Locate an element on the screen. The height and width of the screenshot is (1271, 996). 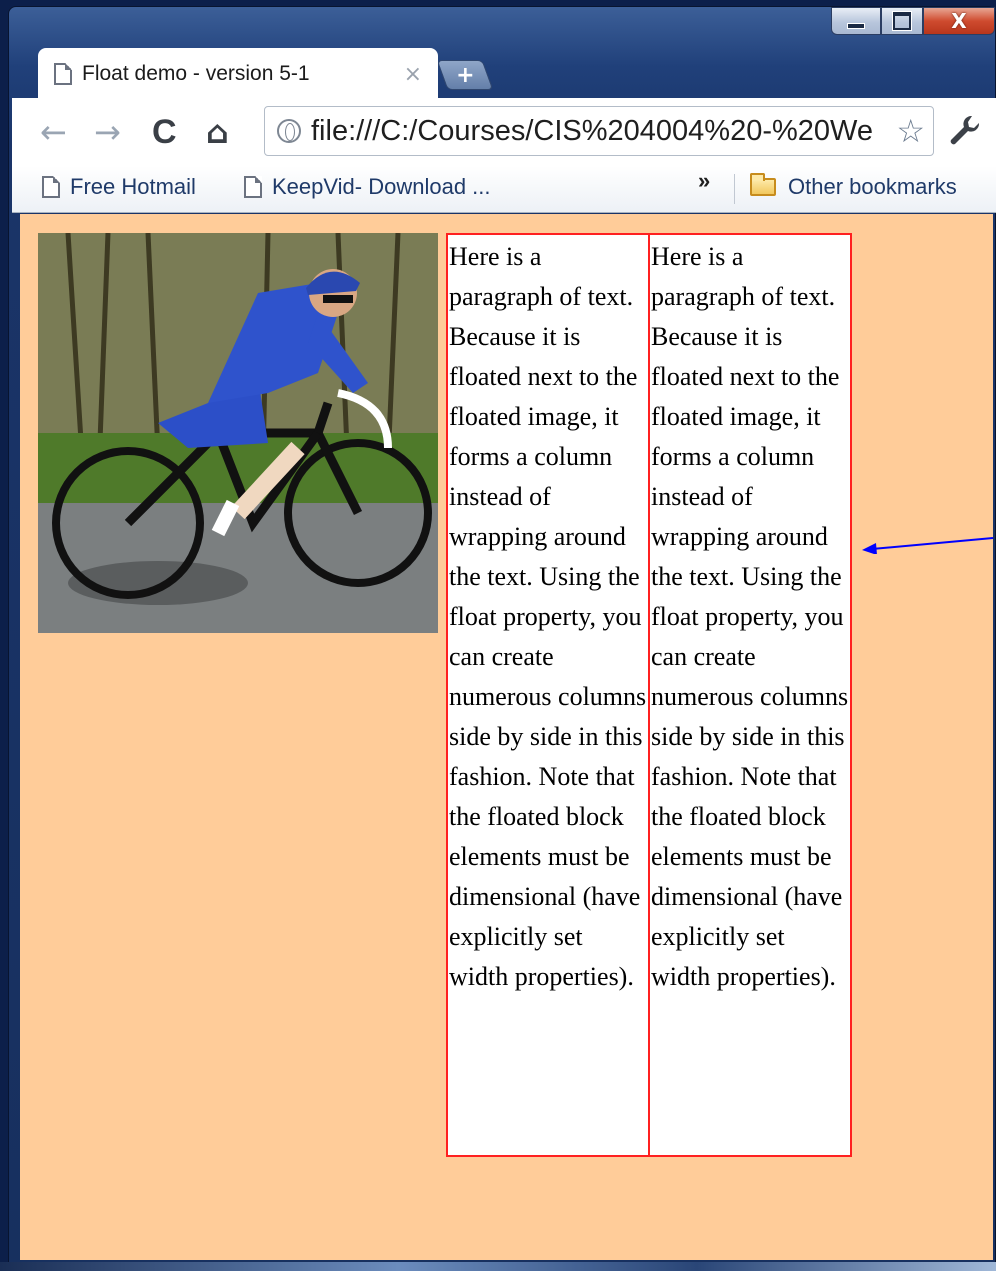
other-bookmarks-label: Other bookmarks is located at coordinates (872, 186).